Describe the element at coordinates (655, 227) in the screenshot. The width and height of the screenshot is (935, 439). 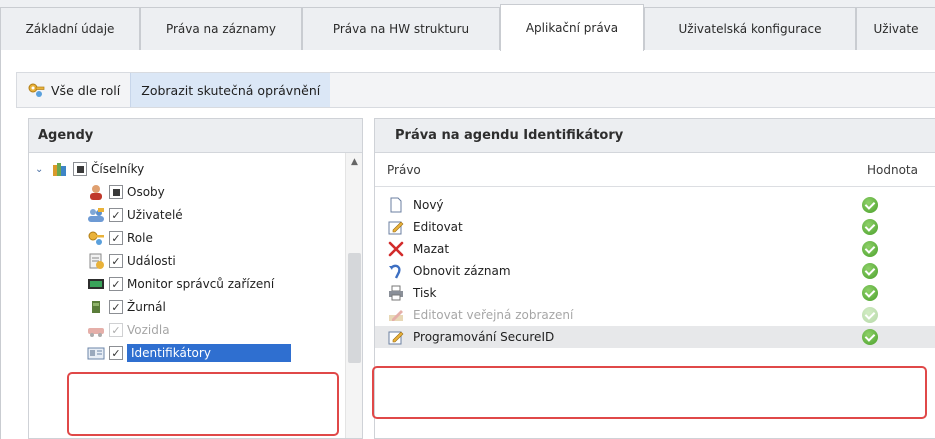
I see `table-row: Editovat` at that location.